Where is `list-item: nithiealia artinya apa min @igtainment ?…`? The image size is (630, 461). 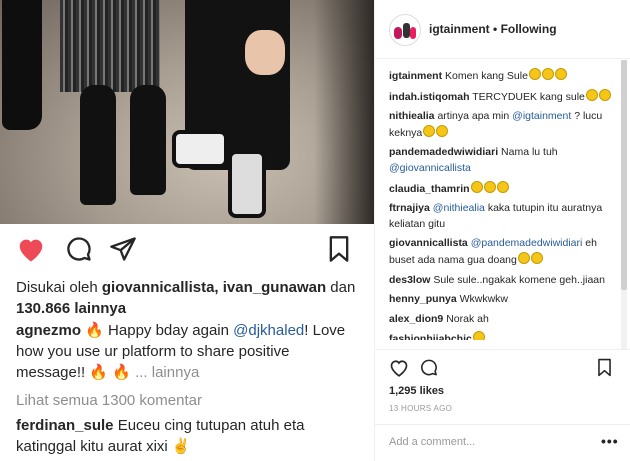 list-item: nithiealia artinya apa min @igtainment ?… is located at coordinates (501, 125).